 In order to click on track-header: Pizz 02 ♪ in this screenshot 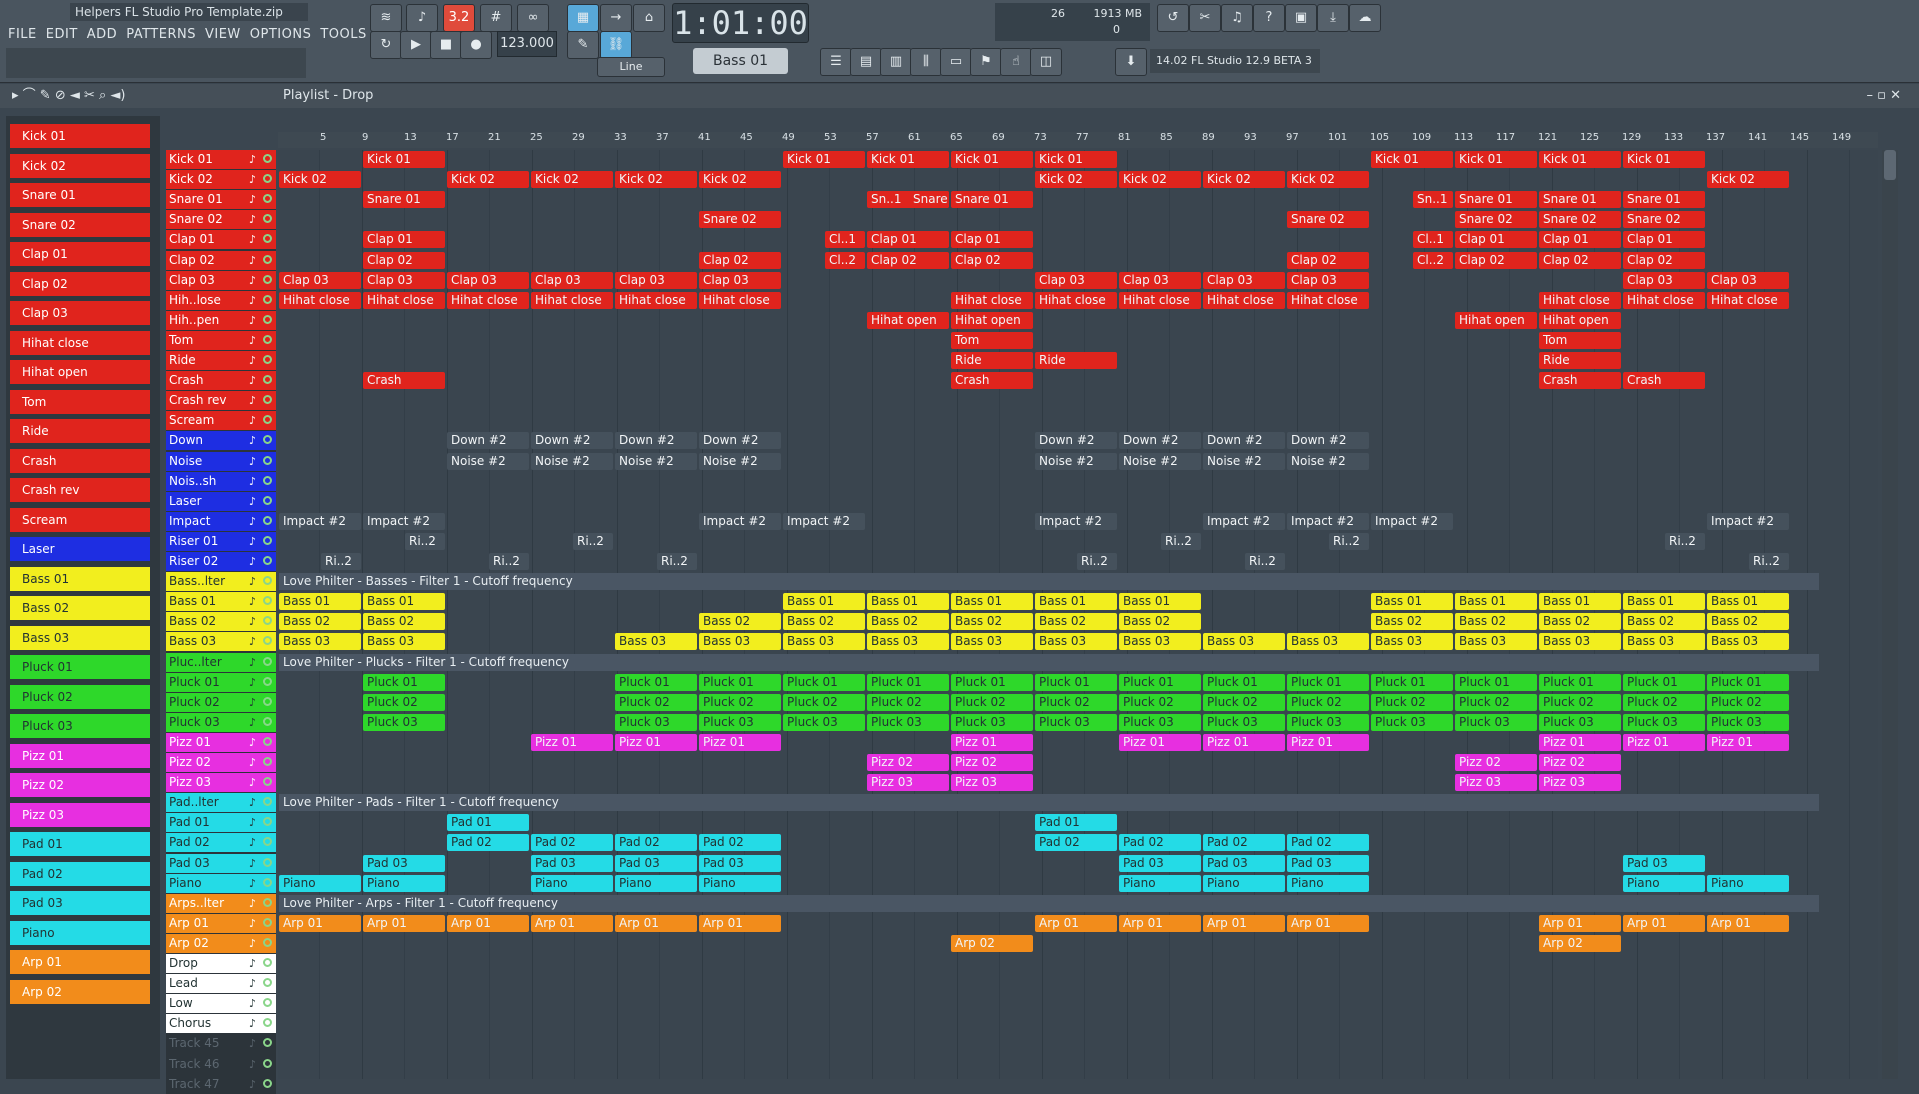, I will do `click(221, 762)`.